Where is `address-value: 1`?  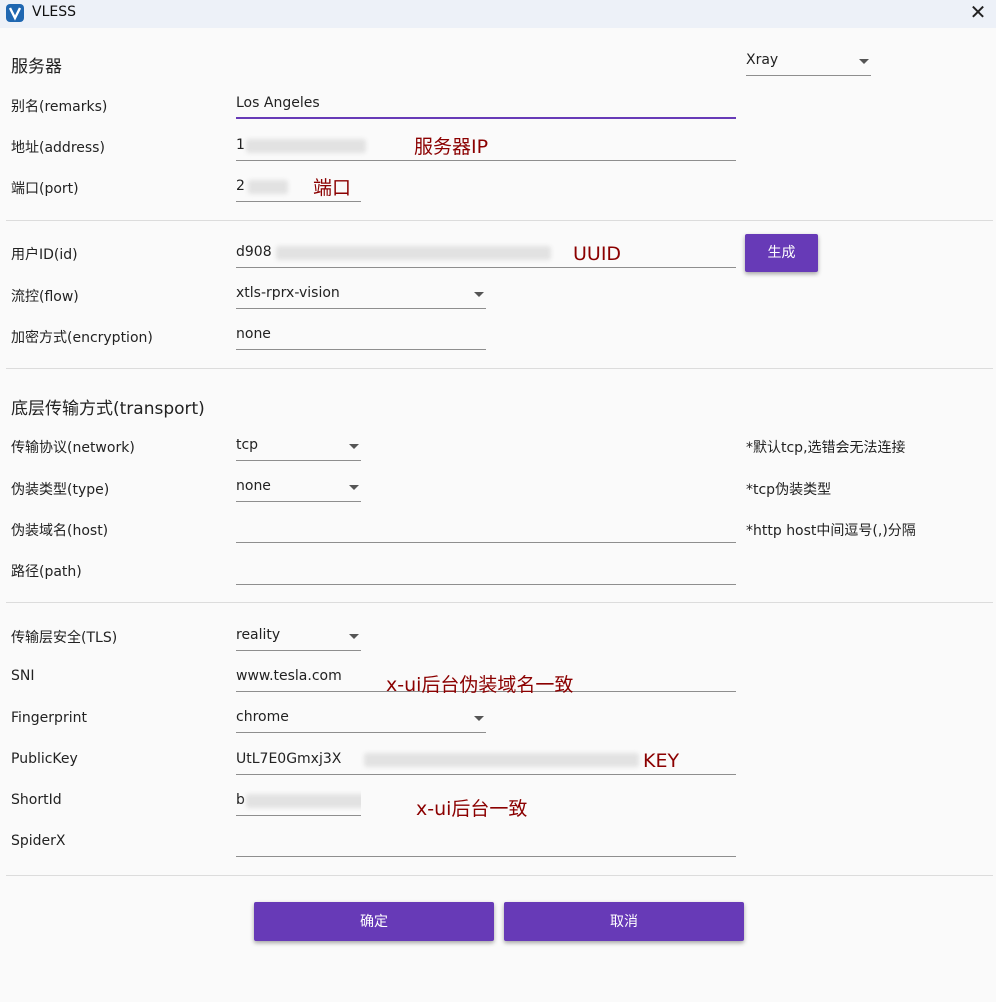
address-value: 1 is located at coordinates (240, 145).